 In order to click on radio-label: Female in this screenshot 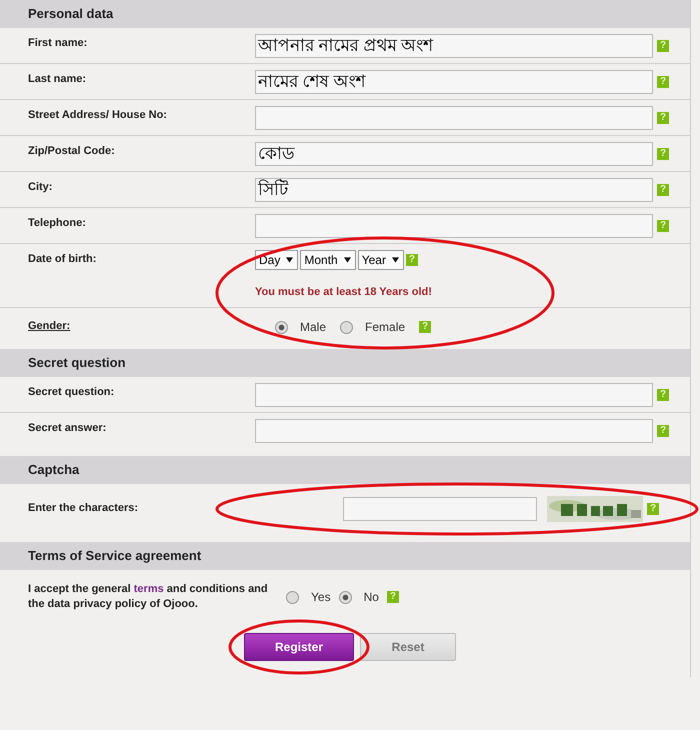, I will do `click(385, 327)`.